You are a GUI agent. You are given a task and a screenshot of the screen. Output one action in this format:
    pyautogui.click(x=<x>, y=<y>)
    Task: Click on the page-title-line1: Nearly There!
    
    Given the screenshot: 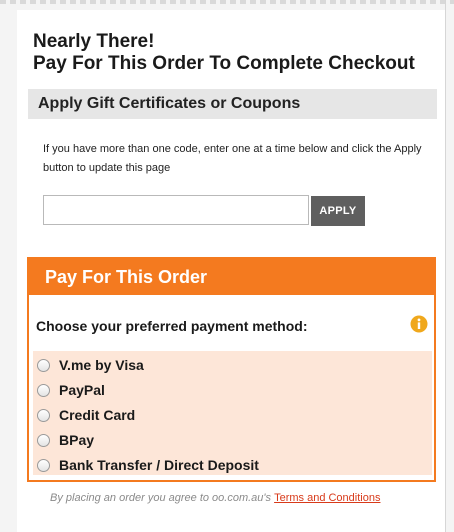 What is the action you would take?
    pyautogui.click(x=94, y=41)
    